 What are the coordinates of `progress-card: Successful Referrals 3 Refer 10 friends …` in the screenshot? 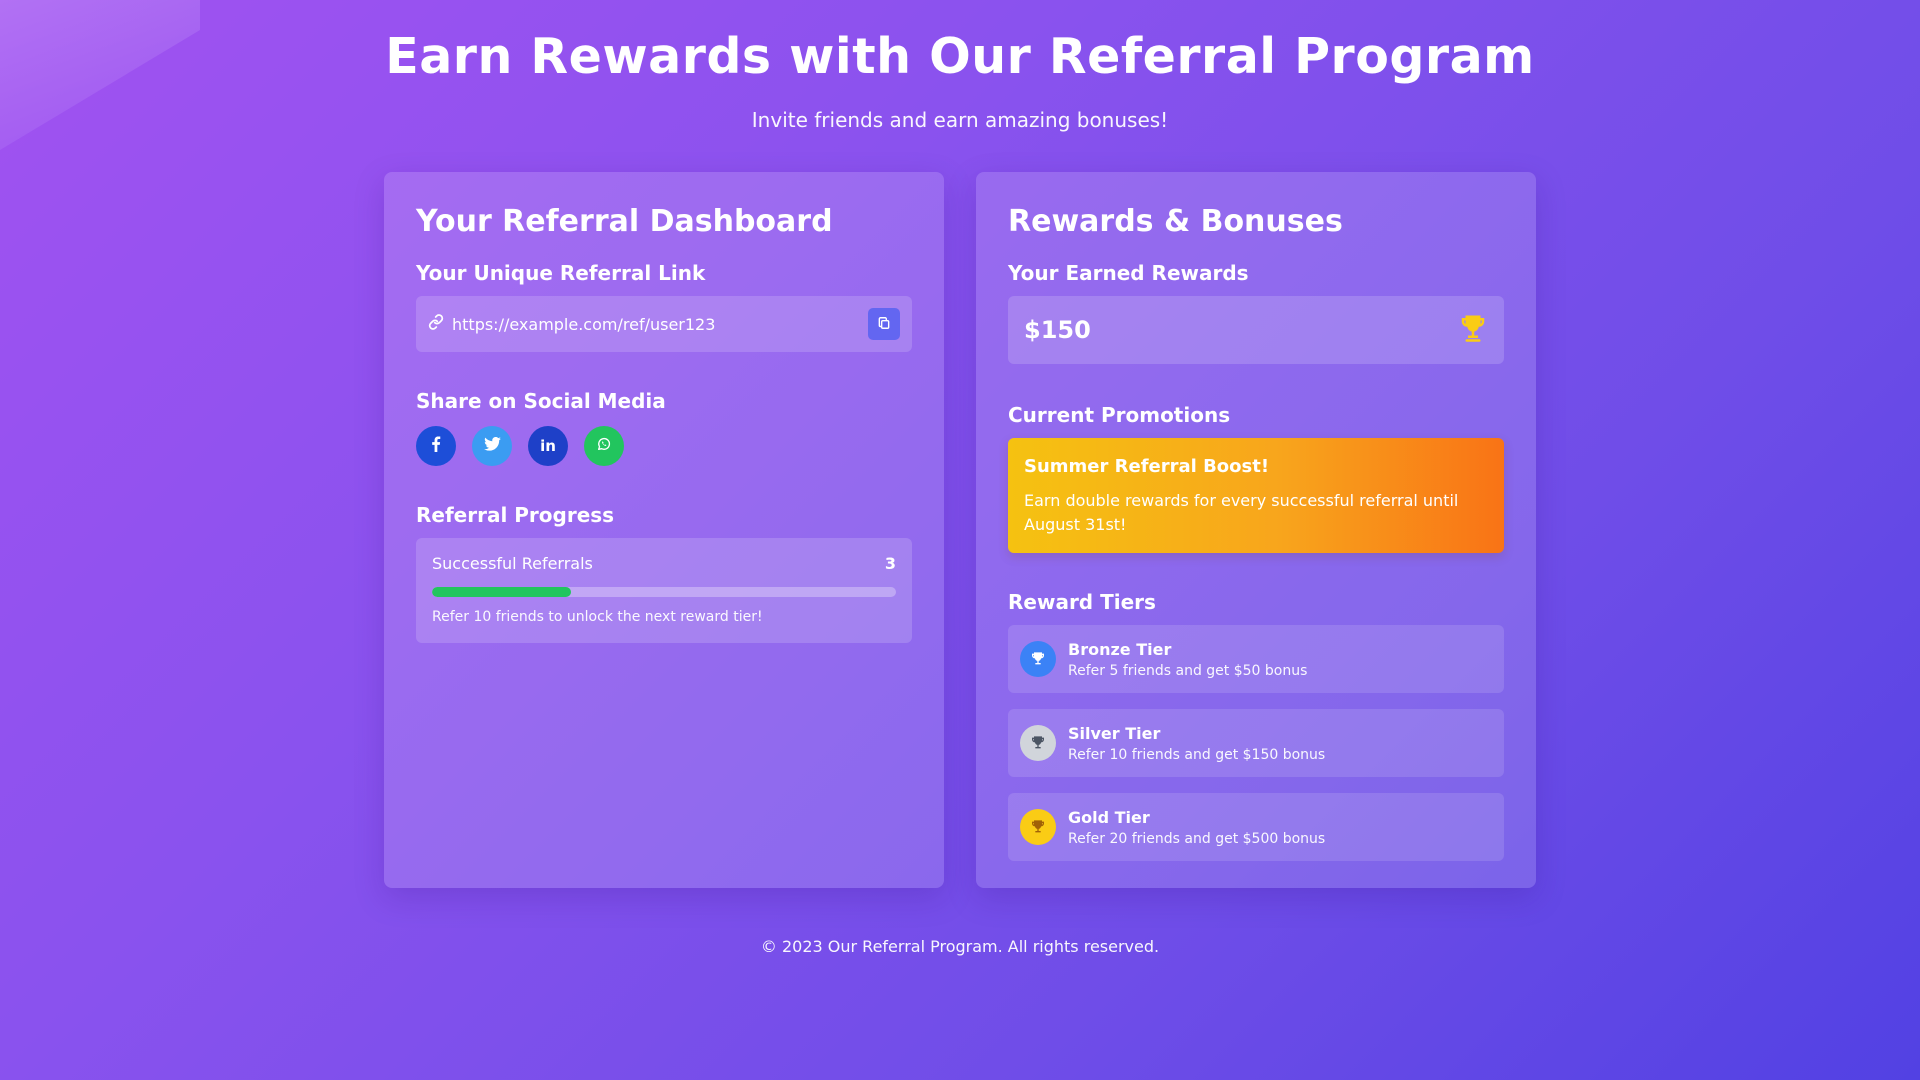 It's located at (664, 590).